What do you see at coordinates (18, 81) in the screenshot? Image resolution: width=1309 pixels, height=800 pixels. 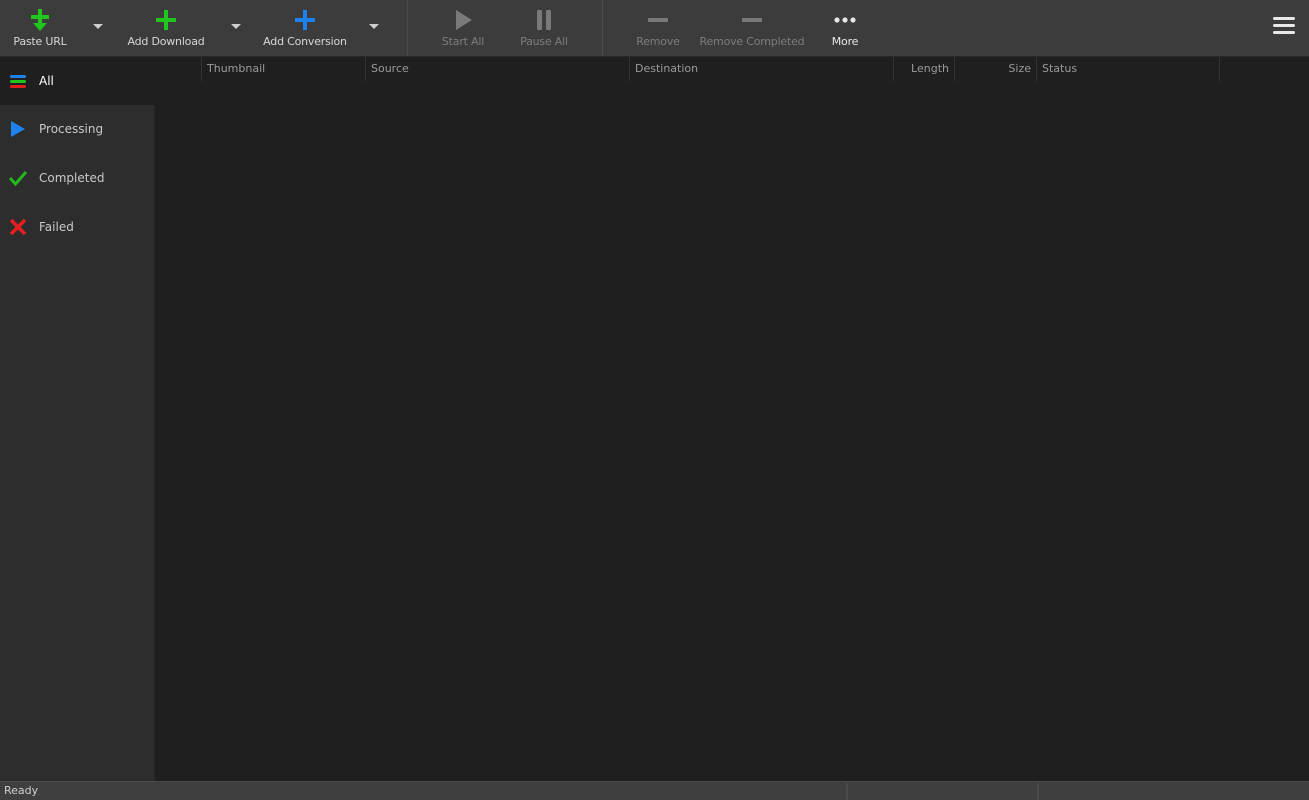 I see `list-icon` at bounding box center [18, 81].